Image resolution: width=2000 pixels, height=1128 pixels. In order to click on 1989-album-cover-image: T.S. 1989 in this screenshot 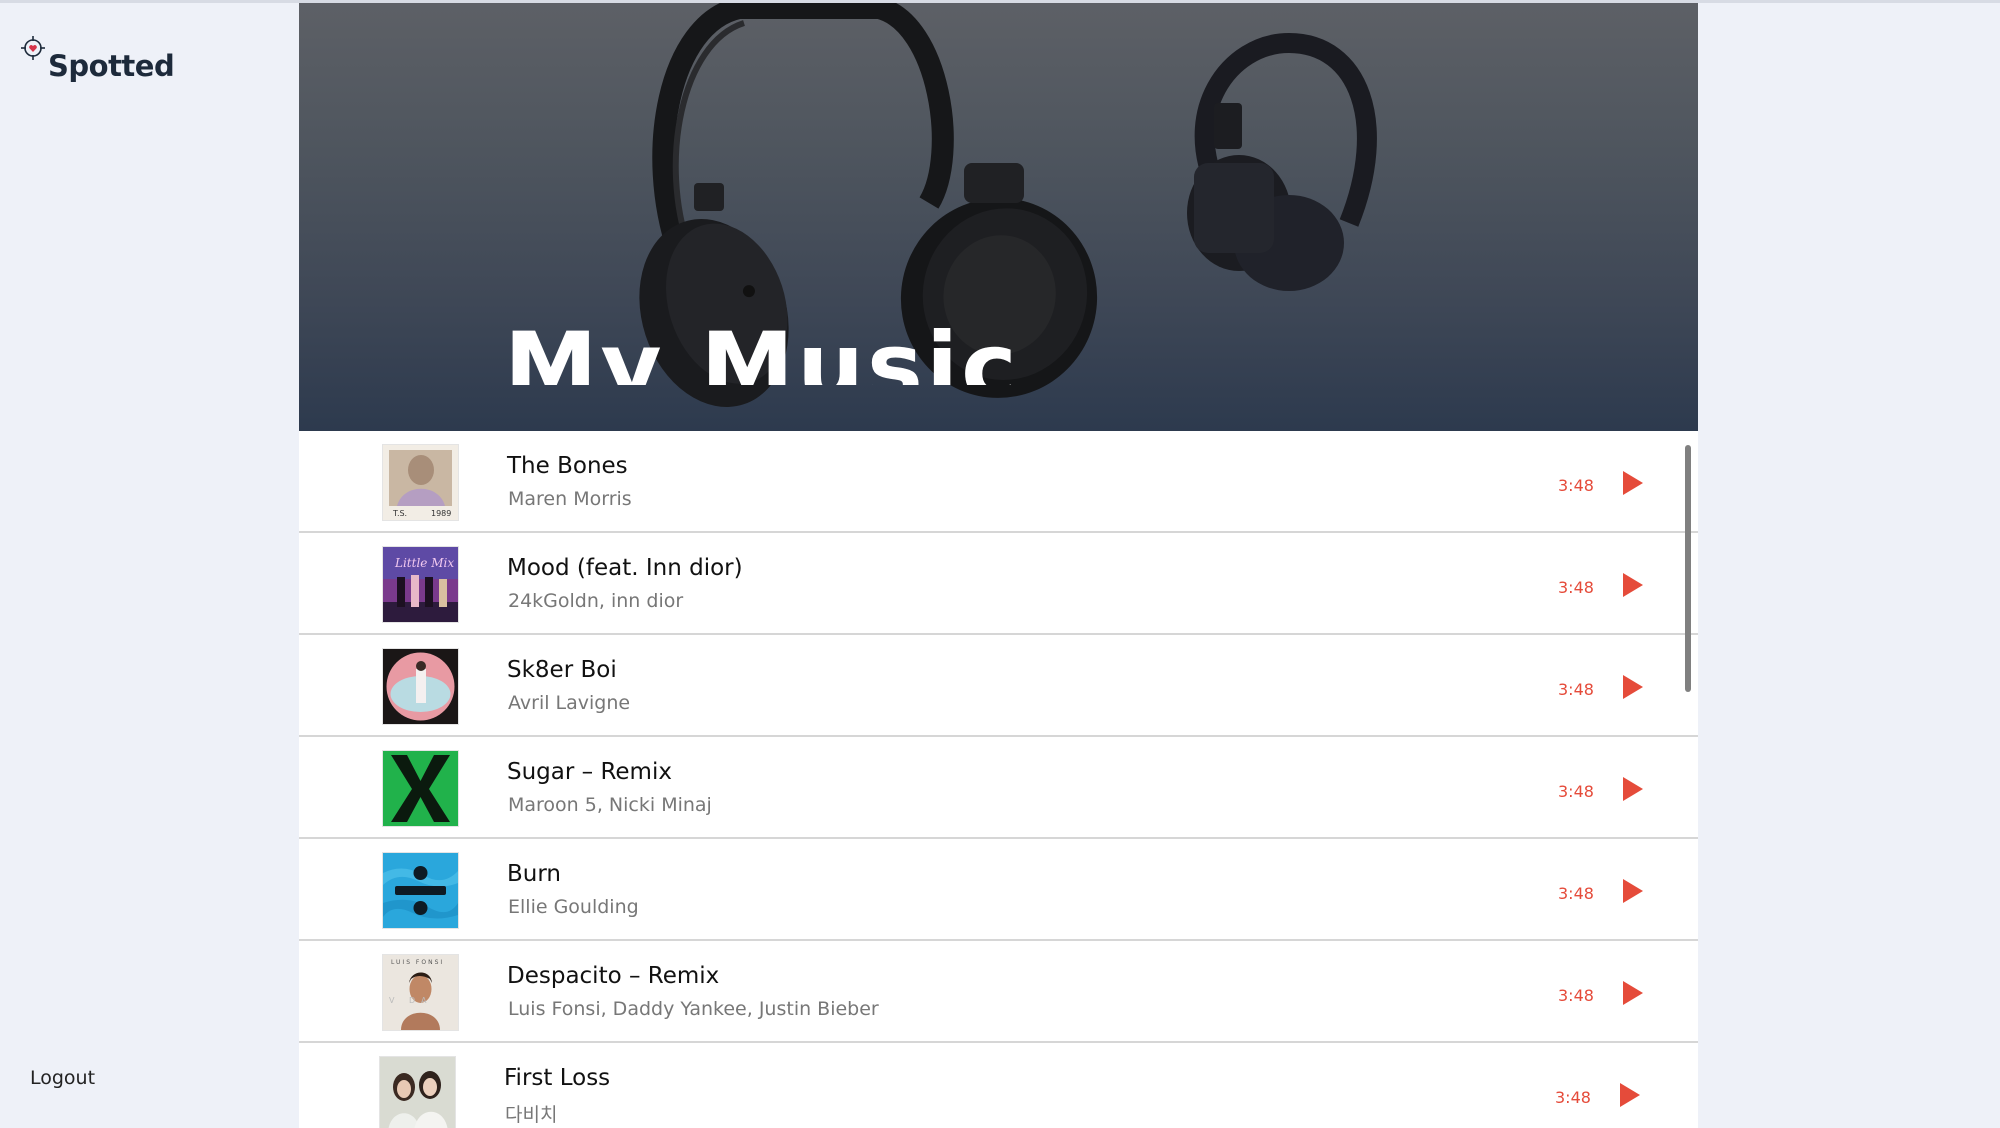, I will do `click(420, 482)`.